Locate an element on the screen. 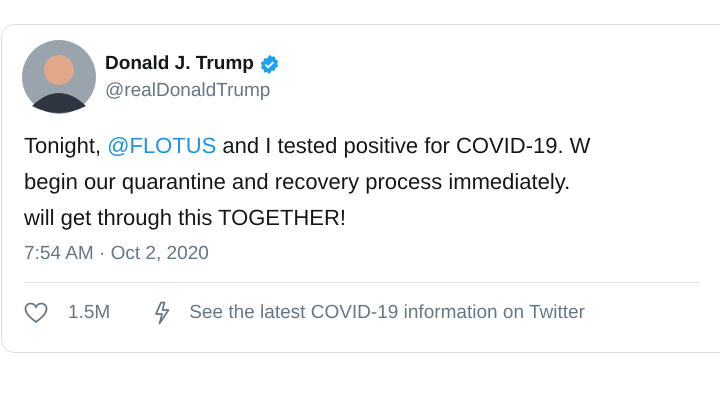 Image resolution: width=720 pixels, height=405 pixels. covid-info-link: See the latest COVID-19 information on Twitter is located at coordinates (387, 313).